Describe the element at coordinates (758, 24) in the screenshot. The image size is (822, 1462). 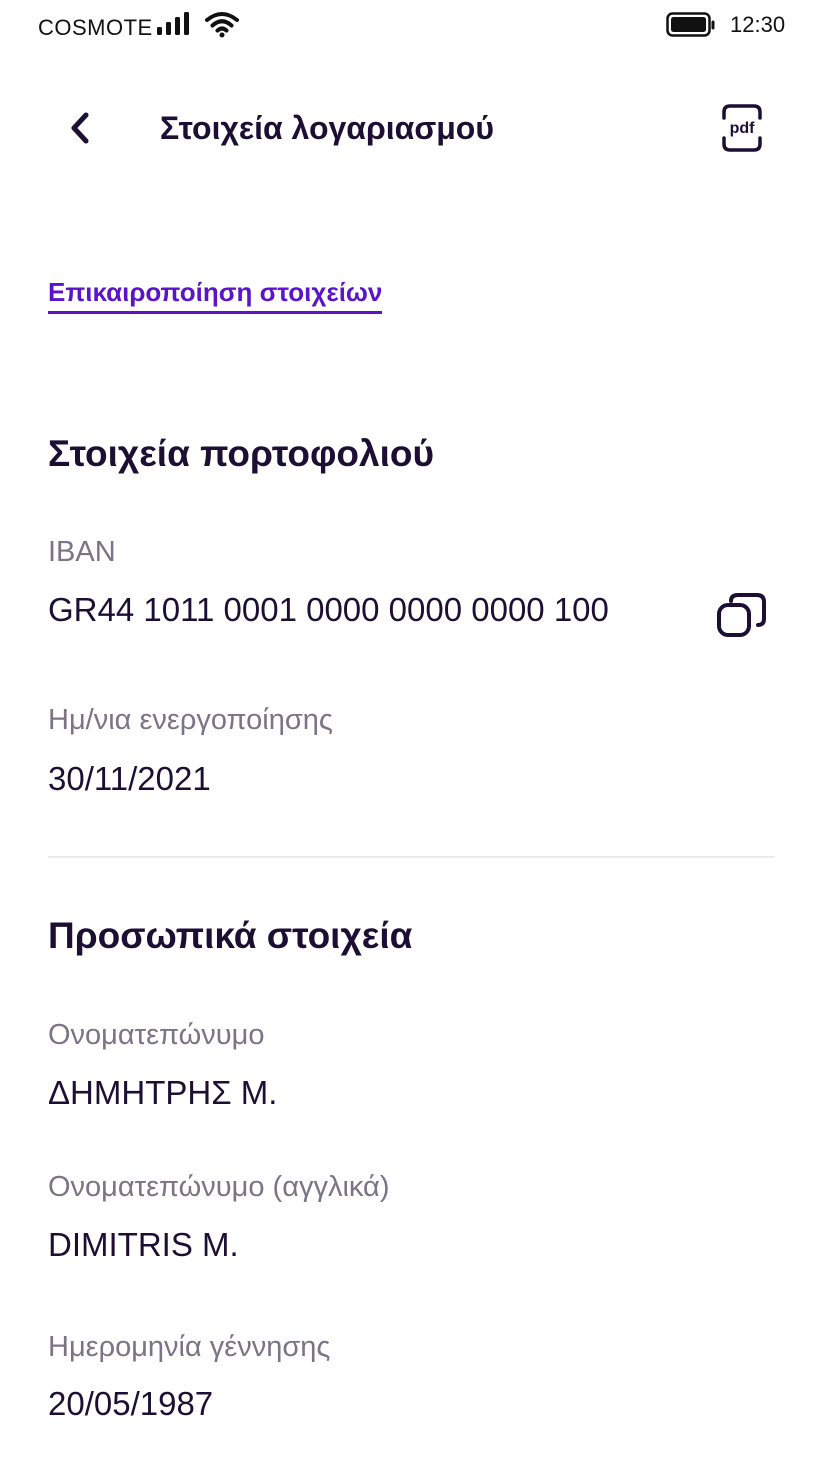
I see `status-time: 12:30` at that location.